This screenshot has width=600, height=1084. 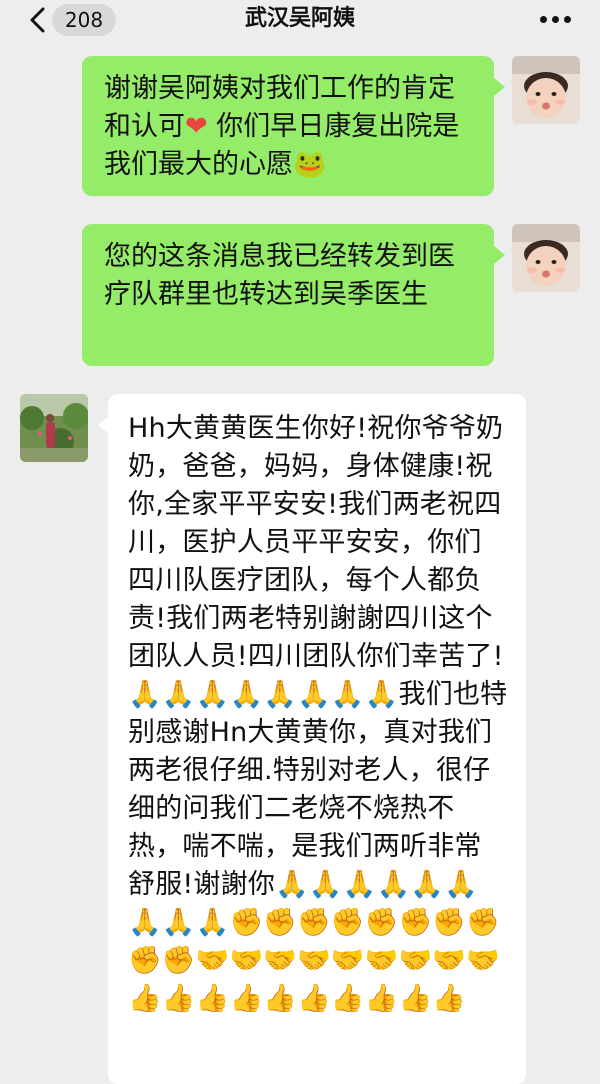 What do you see at coordinates (84, 20) in the screenshot?
I see `unread-count-badge: 208` at bounding box center [84, 20].